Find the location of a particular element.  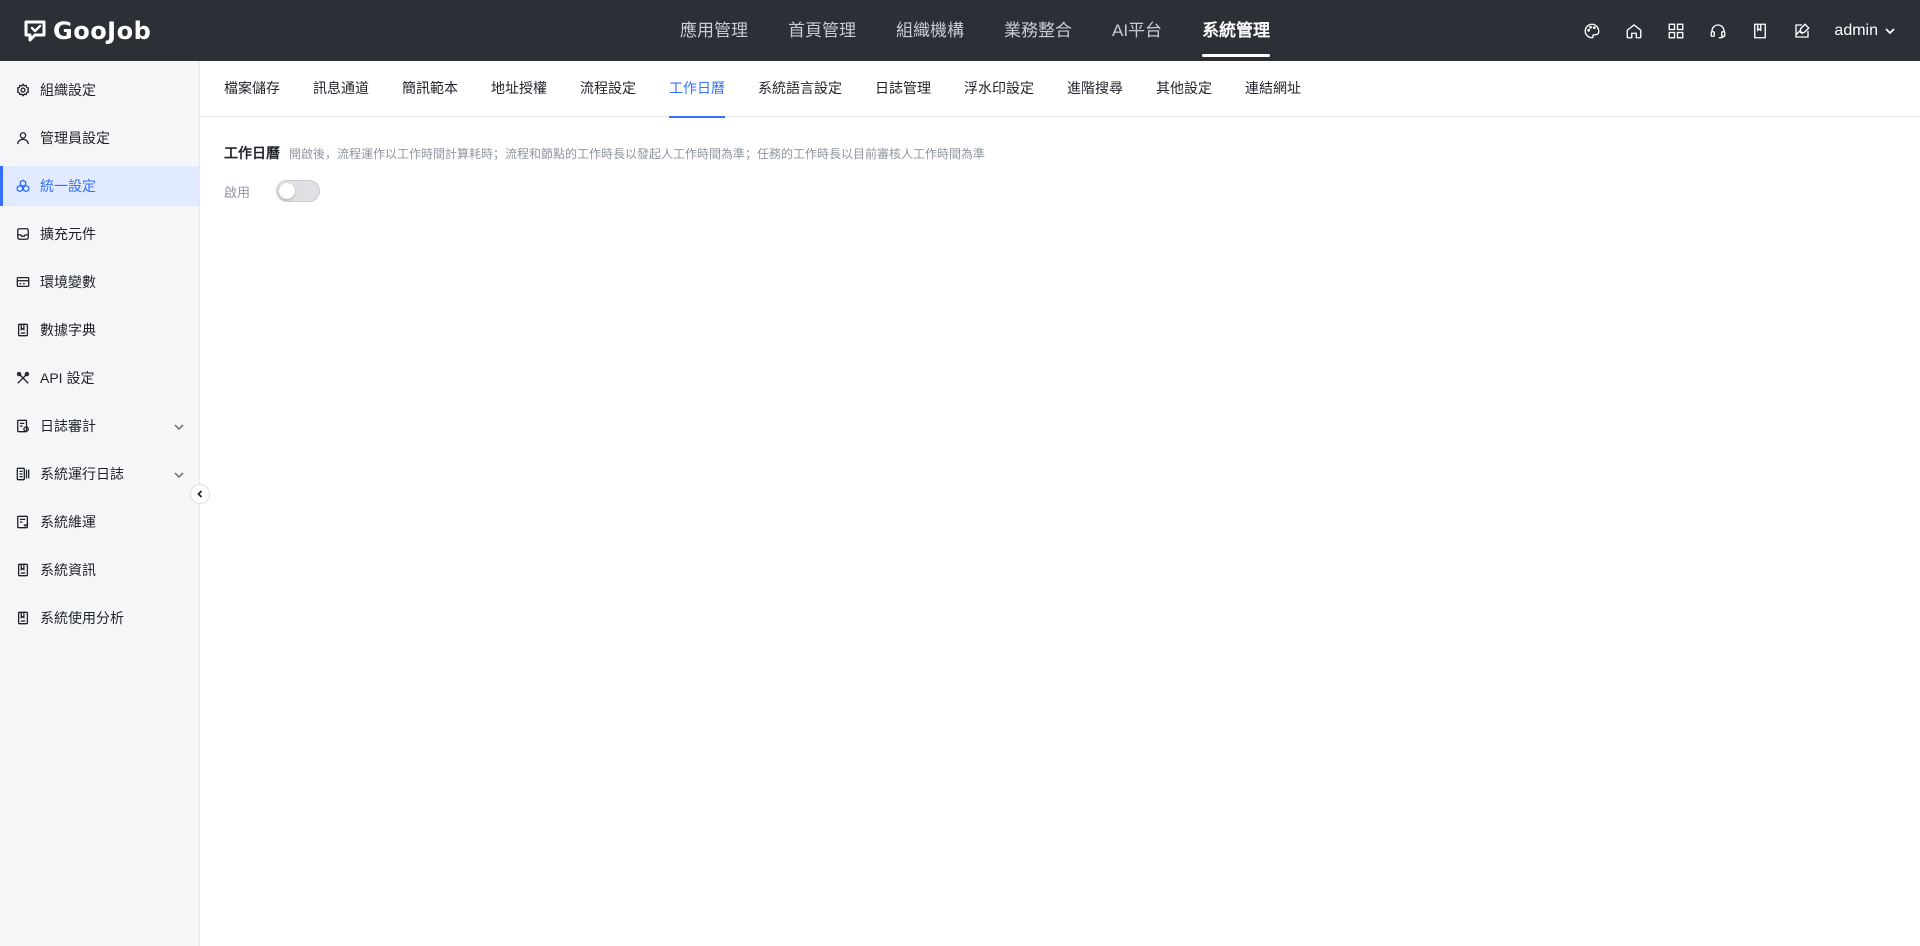

tab-sms-template: 簡訊範本 is located at coordinates (430, 89).